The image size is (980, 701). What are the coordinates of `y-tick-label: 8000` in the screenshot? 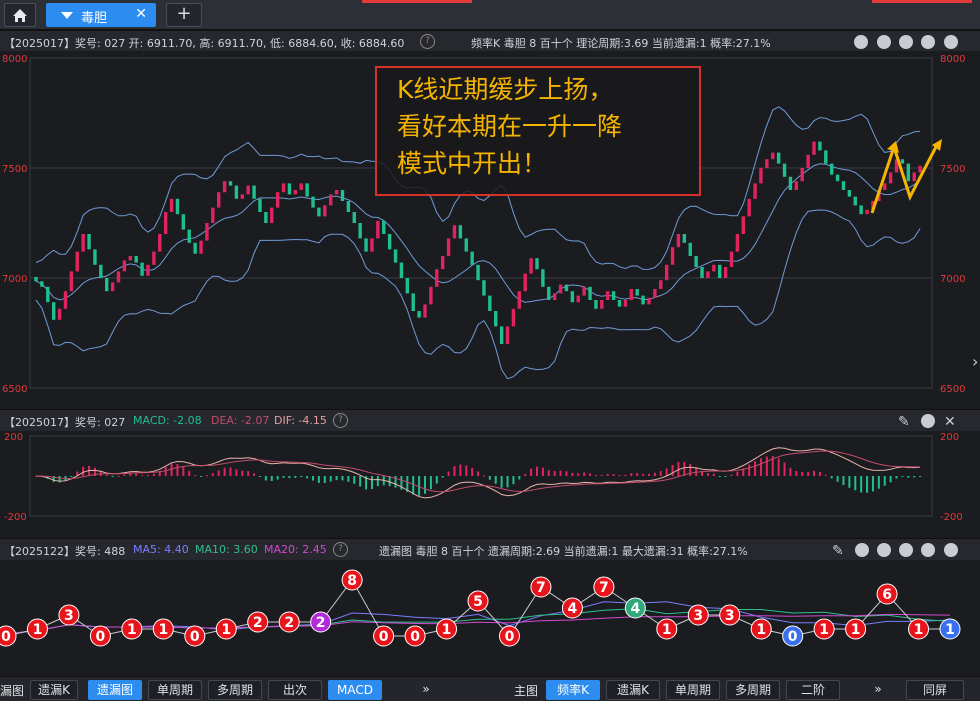 It's located at (952, 59).